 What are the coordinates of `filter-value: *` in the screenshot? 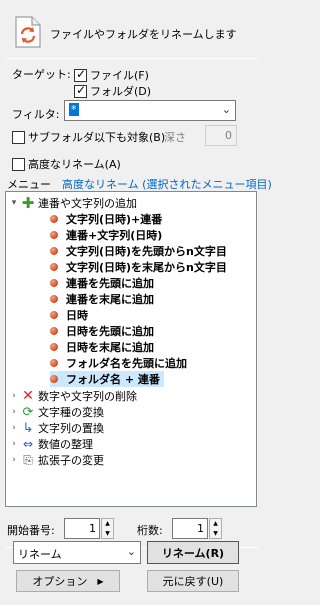 It's located at (74, 109).